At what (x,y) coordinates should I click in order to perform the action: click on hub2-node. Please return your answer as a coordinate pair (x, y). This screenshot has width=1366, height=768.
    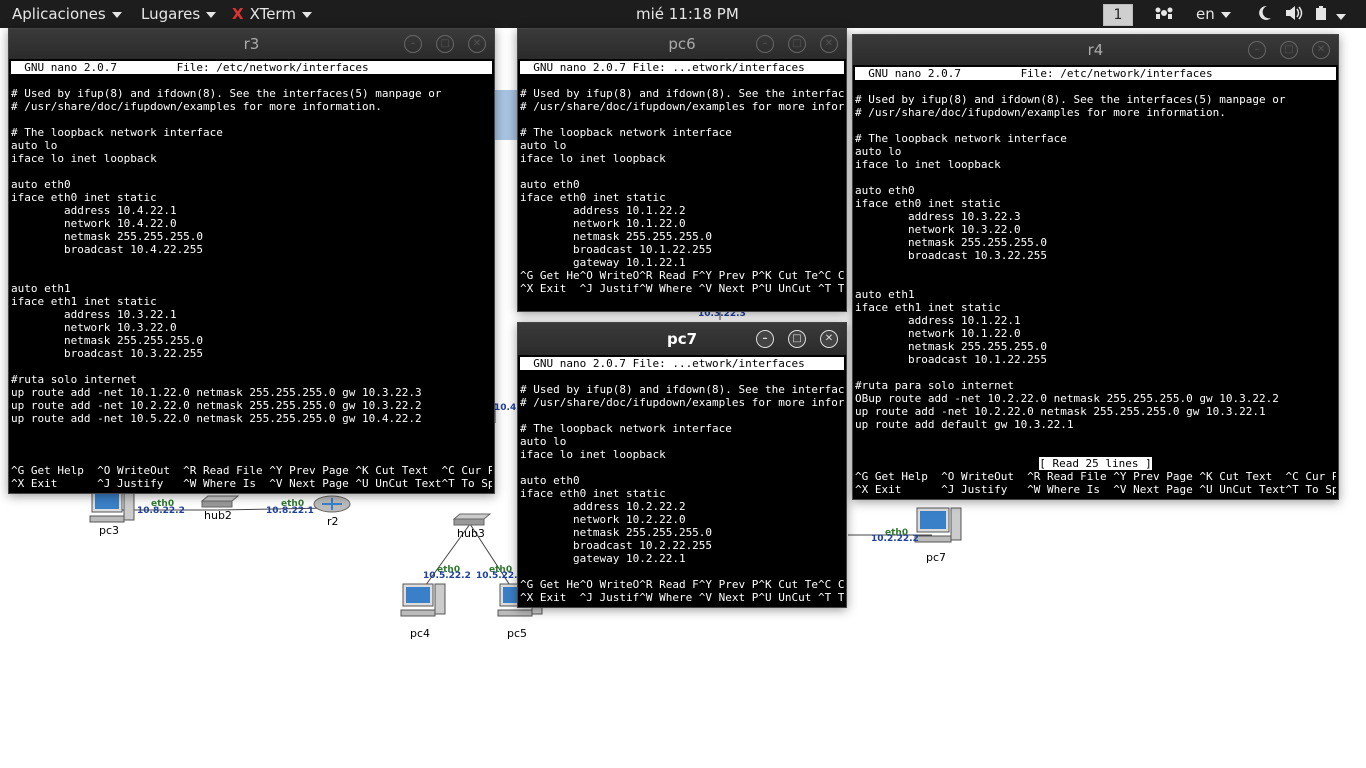
    Looking at the image, I should click on (220, 501).